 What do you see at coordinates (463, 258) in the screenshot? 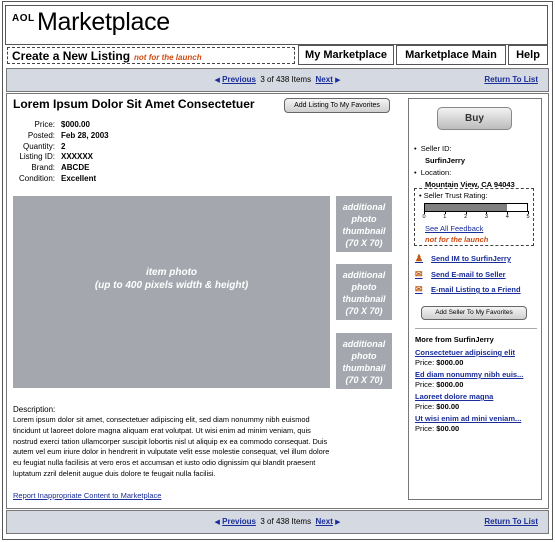
I see `send-im-link: ♟ Send IM to SurfinJerry` at bounding box center [463, 258].